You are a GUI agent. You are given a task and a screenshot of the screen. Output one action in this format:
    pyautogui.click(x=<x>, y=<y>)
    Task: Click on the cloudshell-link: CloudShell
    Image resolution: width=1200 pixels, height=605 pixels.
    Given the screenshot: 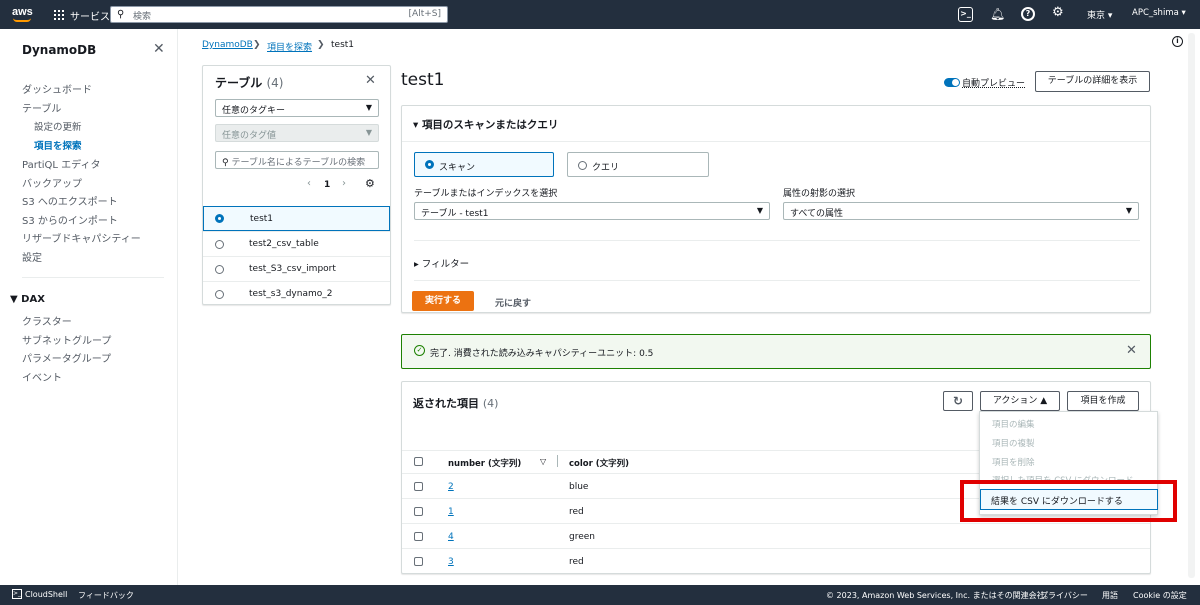 What is the action you would take?
    pyautogui.click(x=46, y=594)
    